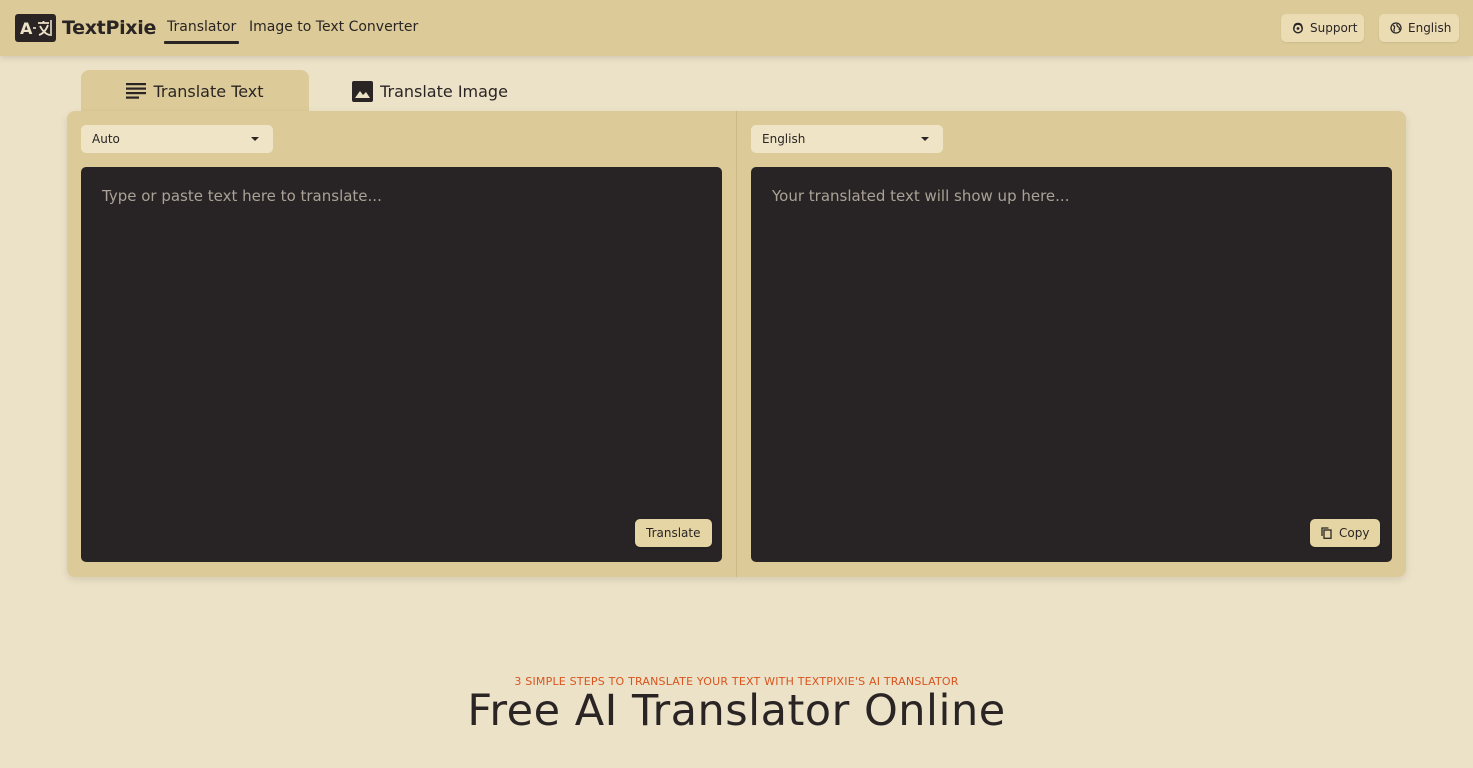 Image resolution: width=1473 pixels, height=768 pixels. What do you see at coordinates (1298, 28) in the screenshot?
I see `support-icon` at bounding box center [1298, 28].